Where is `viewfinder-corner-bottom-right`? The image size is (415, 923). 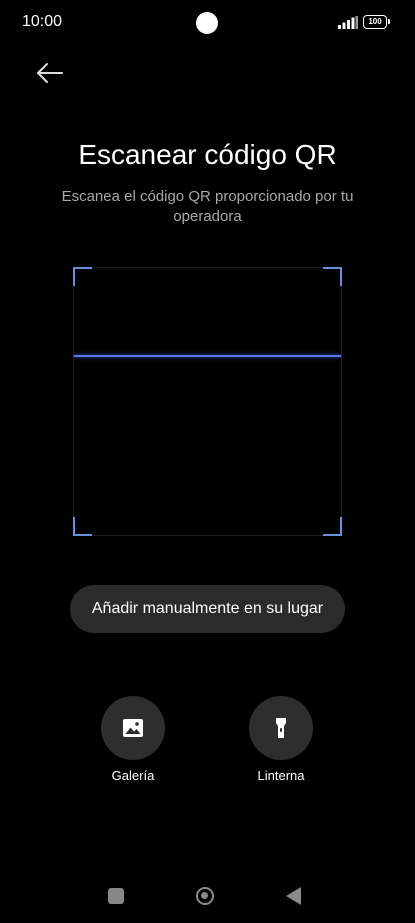
viewfinder-corner-bottom-right is located at coordinates (332, 526).